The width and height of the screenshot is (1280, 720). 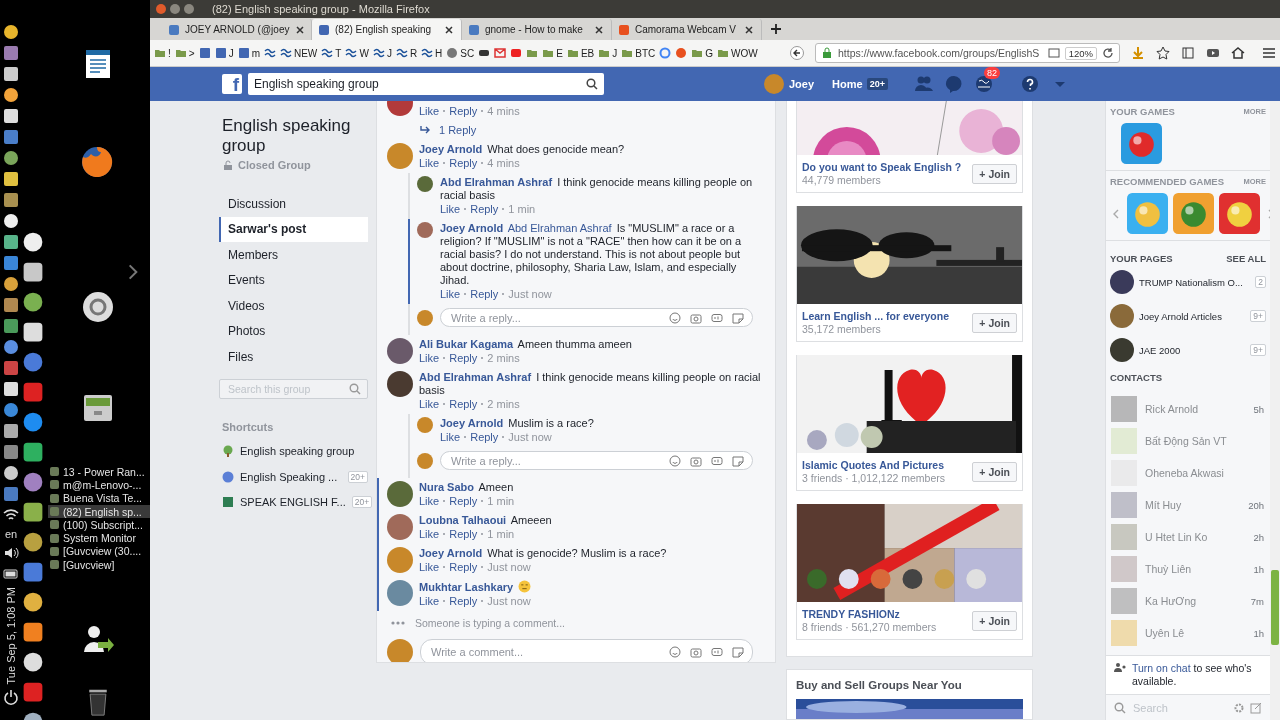 What do you see at coordinates (1246, 258) in the screenshot?
I see `see-all-link: SEE ALL` at bounding box center [1246, 258].